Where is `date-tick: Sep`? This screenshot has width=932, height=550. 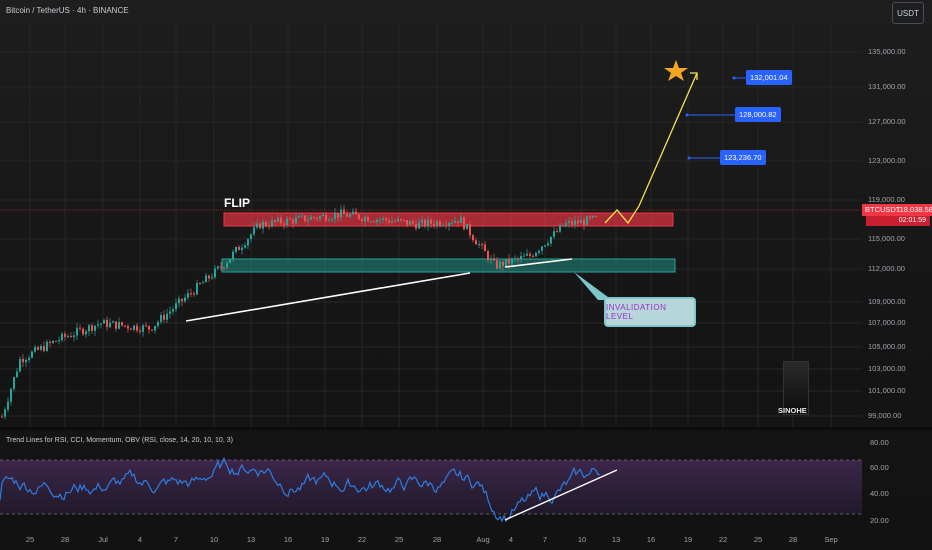
date-tick: Sep is located at coordinates (831, 539).